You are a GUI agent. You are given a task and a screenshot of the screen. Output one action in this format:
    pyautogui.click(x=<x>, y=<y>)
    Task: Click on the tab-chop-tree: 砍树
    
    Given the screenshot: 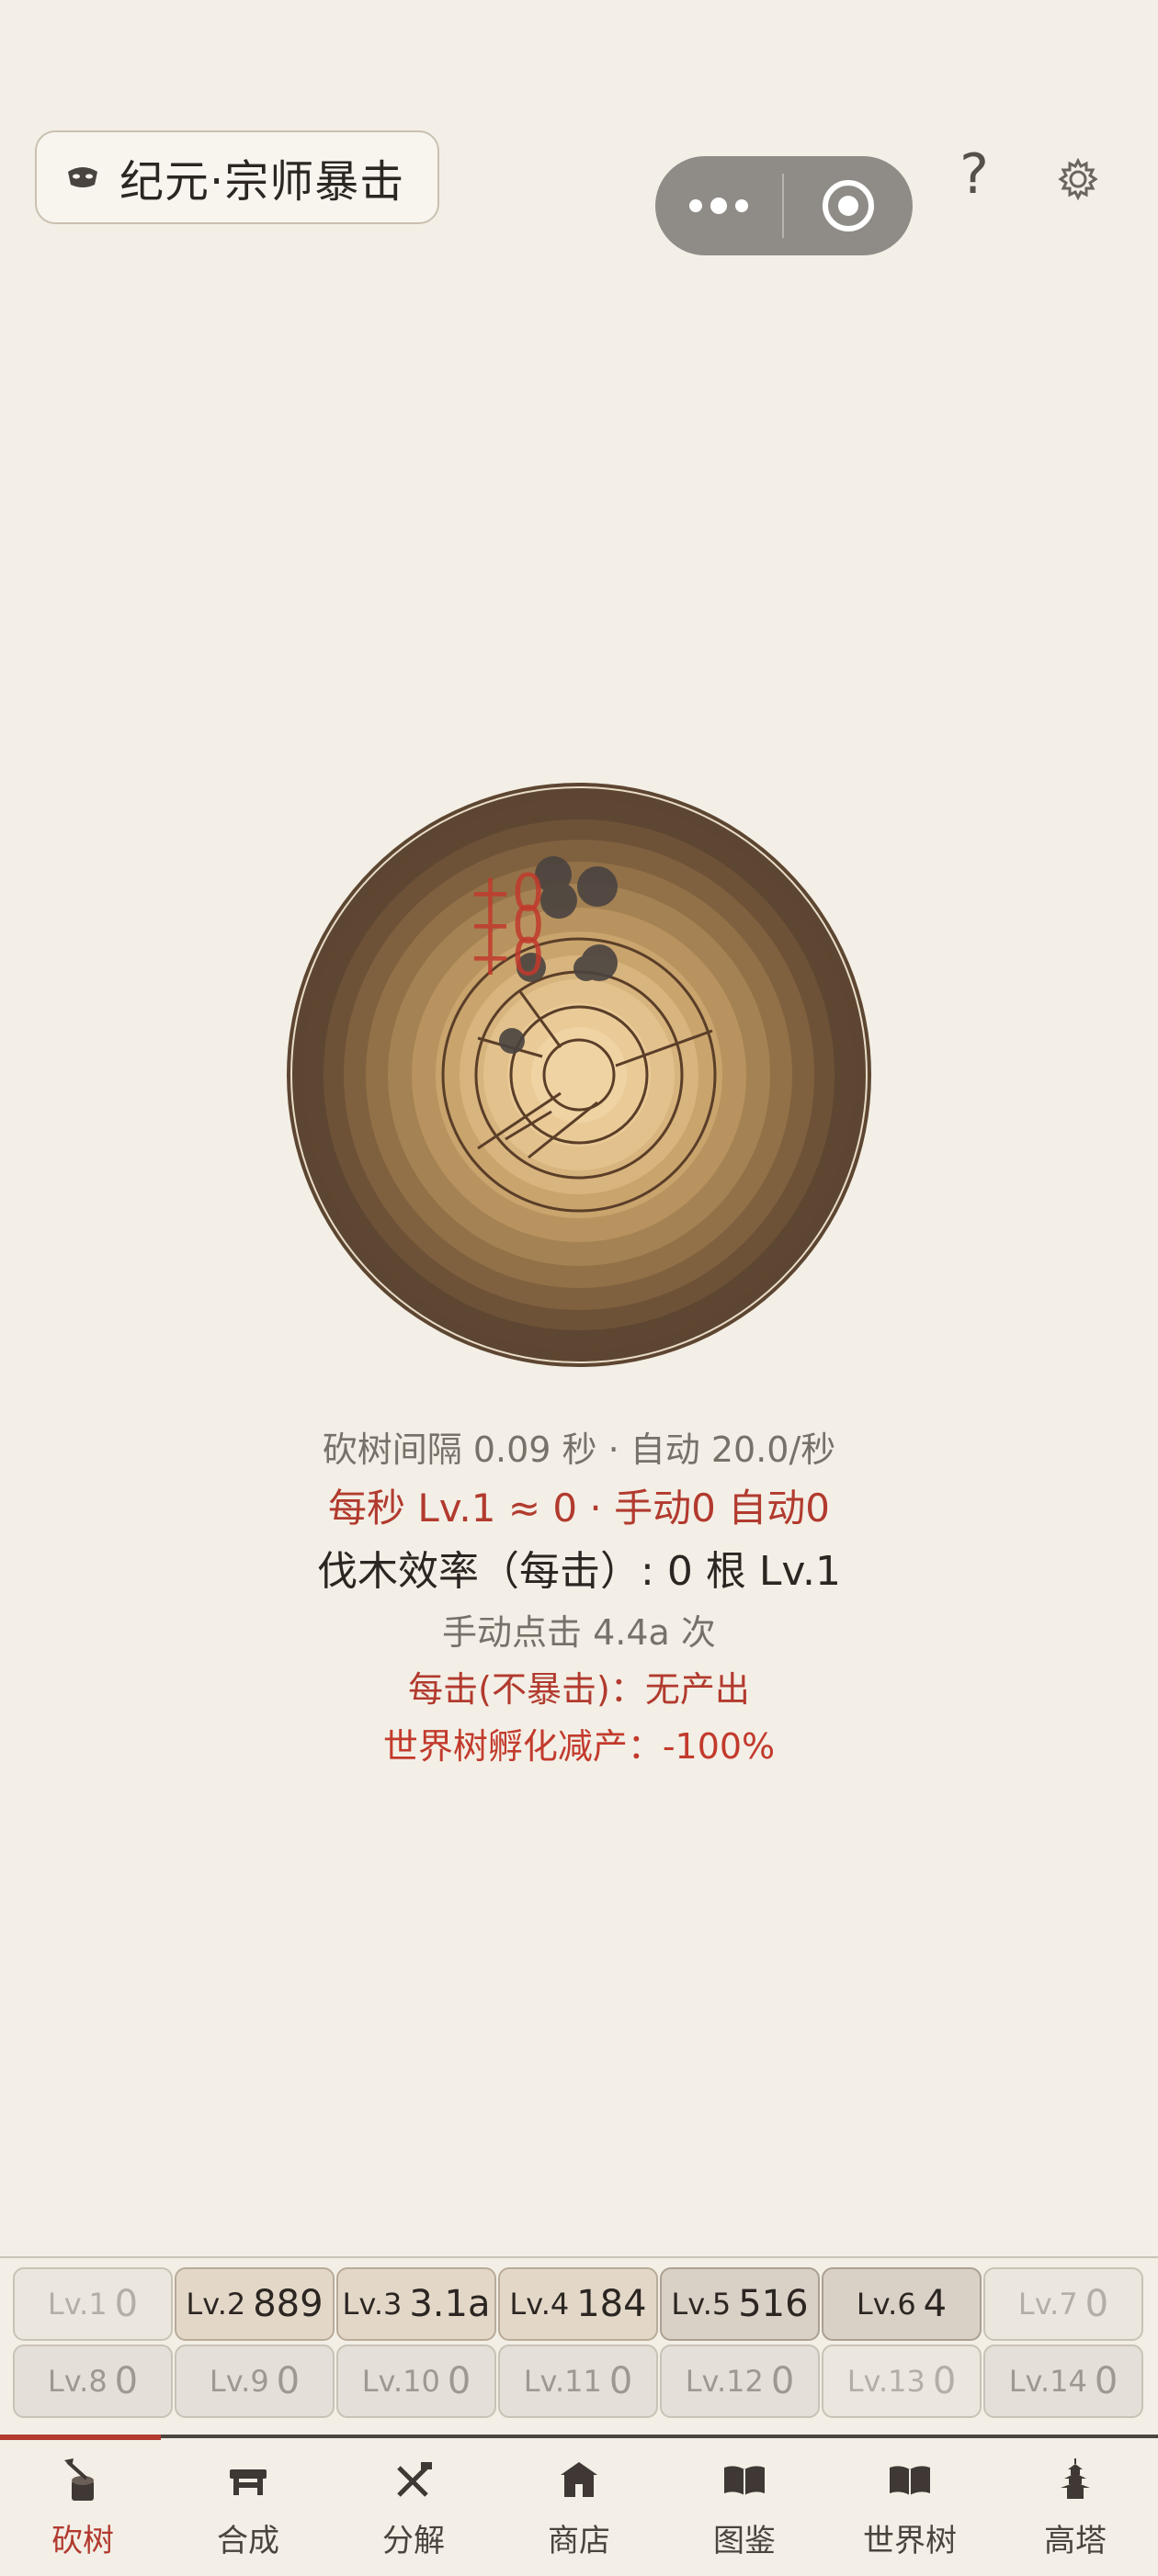 What is the action you would take?
    pyautogui.click(x=82, y=2505)
    